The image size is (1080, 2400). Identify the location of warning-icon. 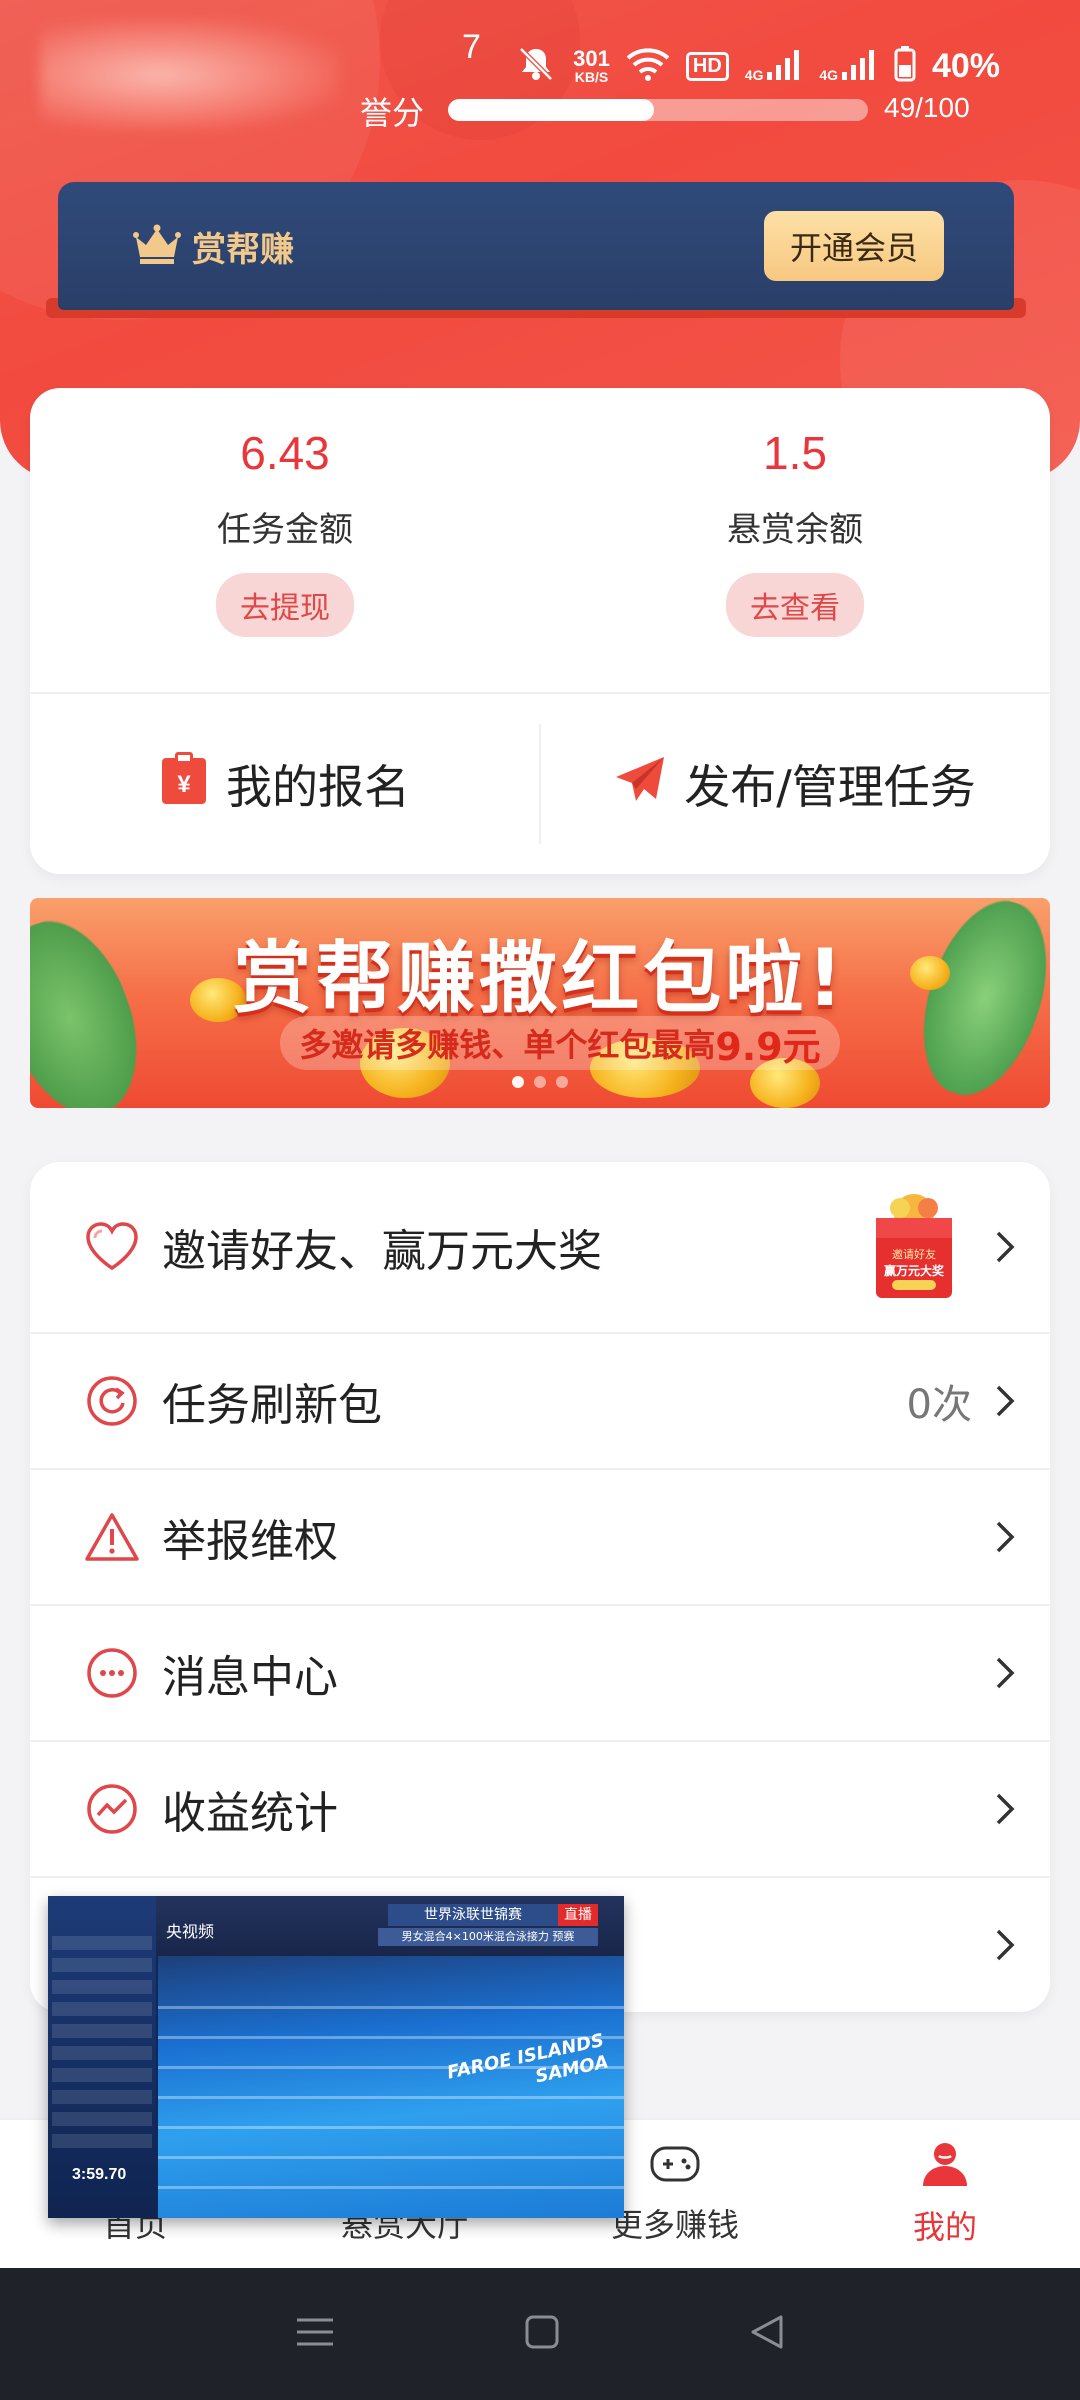
(112, 1537).